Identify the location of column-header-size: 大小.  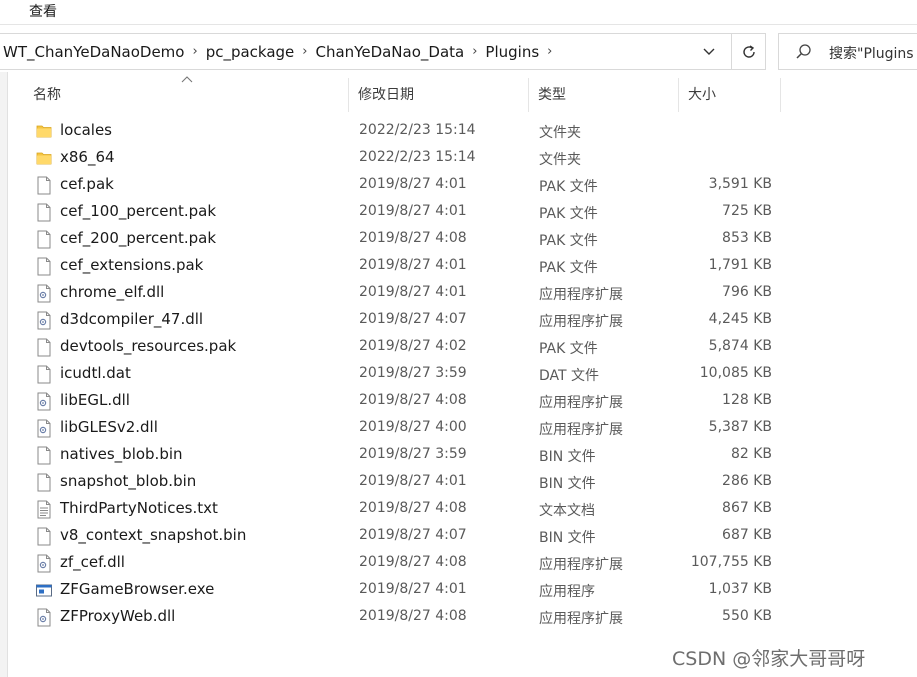
(730, 95).